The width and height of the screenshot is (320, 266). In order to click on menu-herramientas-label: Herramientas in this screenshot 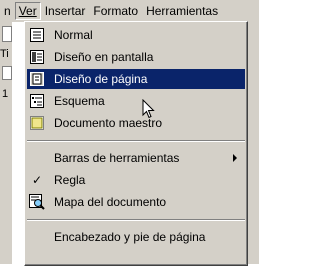, I will do `click(182, 11)`.